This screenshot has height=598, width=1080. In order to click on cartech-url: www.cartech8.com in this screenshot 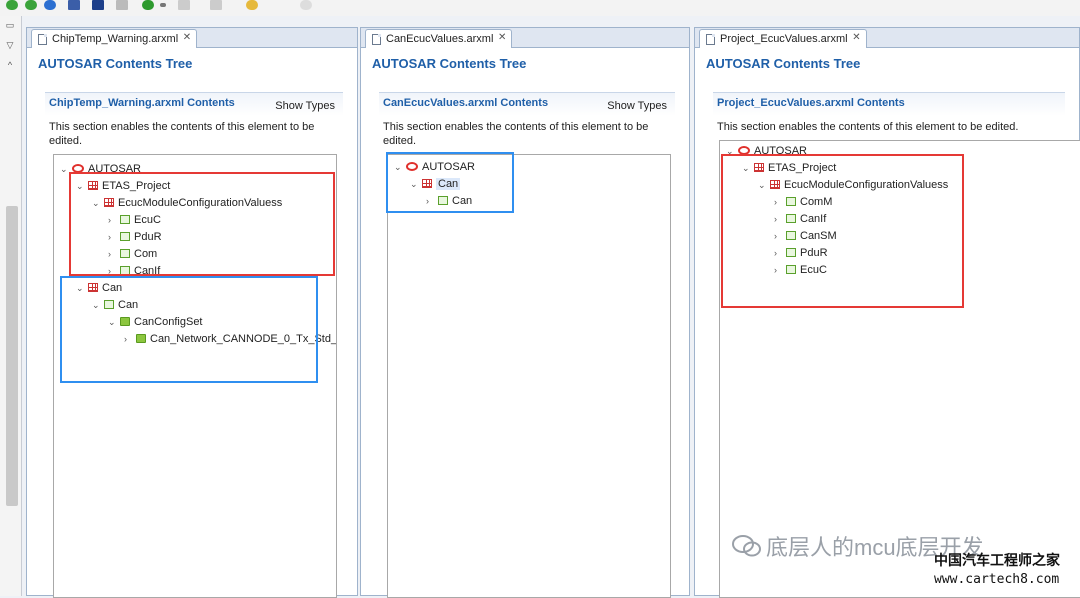, I will do `click(997, 579)`.